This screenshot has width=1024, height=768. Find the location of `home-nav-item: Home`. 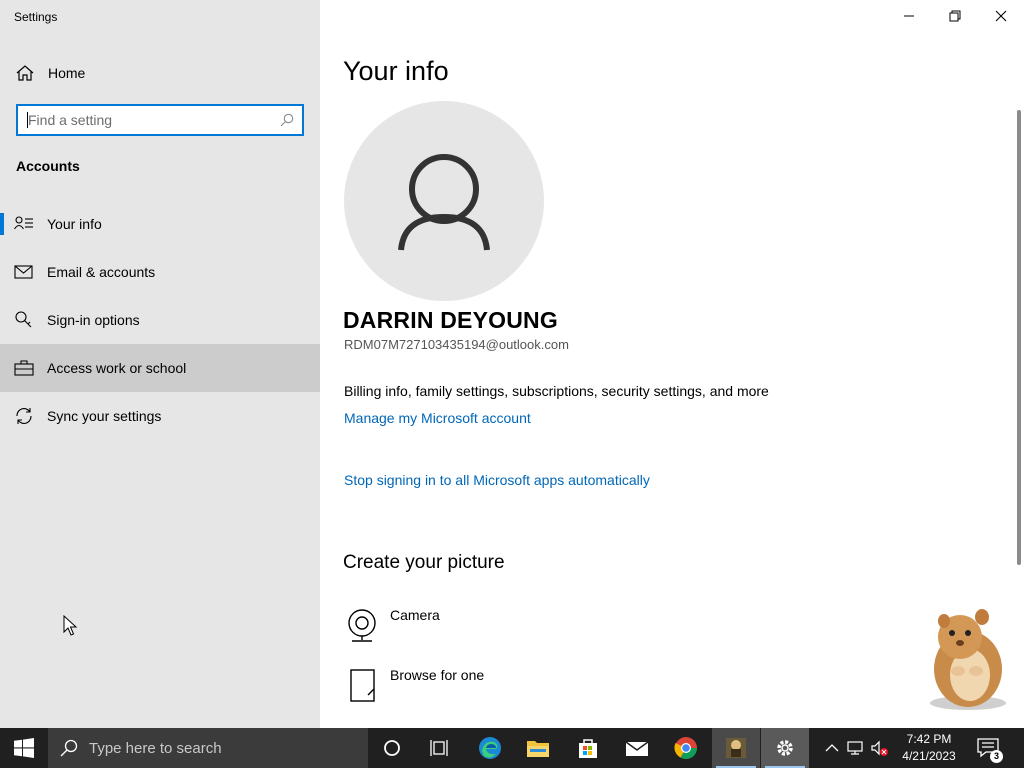

home-nav-item: Home is located at coordinates (160, 73).